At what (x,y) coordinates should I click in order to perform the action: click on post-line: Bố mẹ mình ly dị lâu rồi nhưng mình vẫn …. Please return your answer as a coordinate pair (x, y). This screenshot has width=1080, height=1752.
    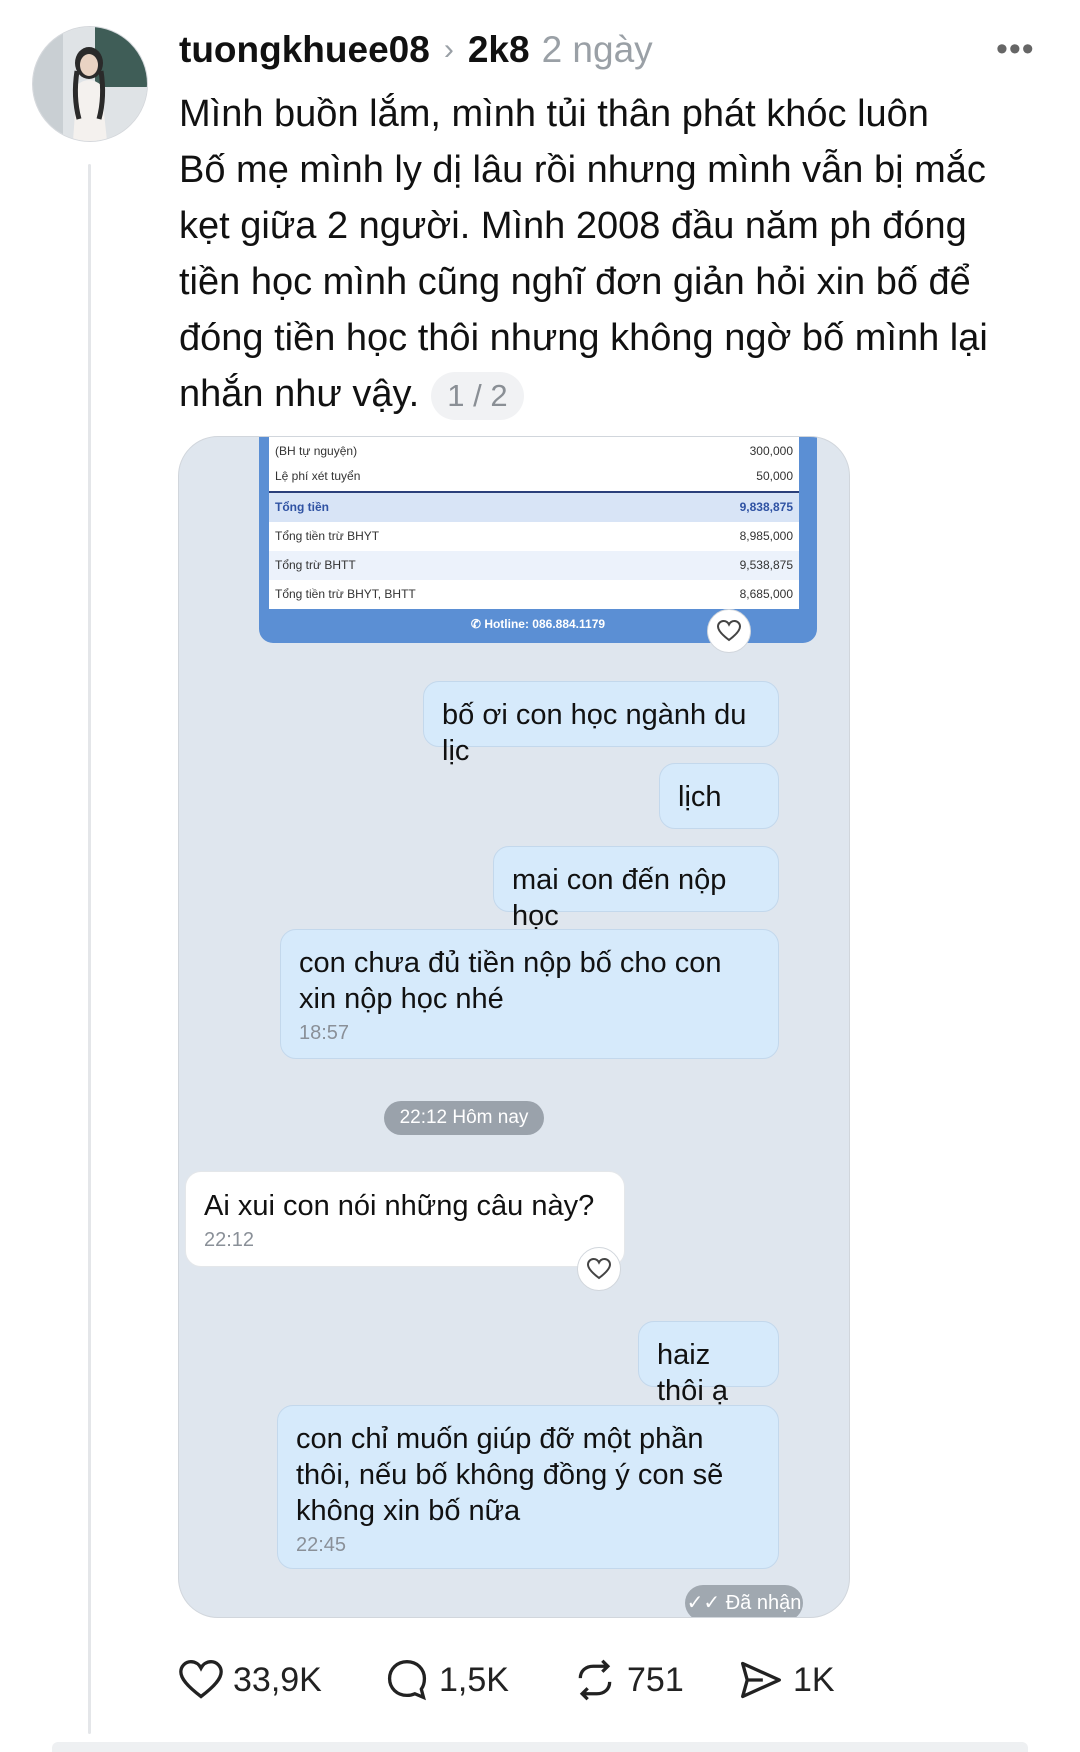
    Looking at the image, I should click on (582, 170).